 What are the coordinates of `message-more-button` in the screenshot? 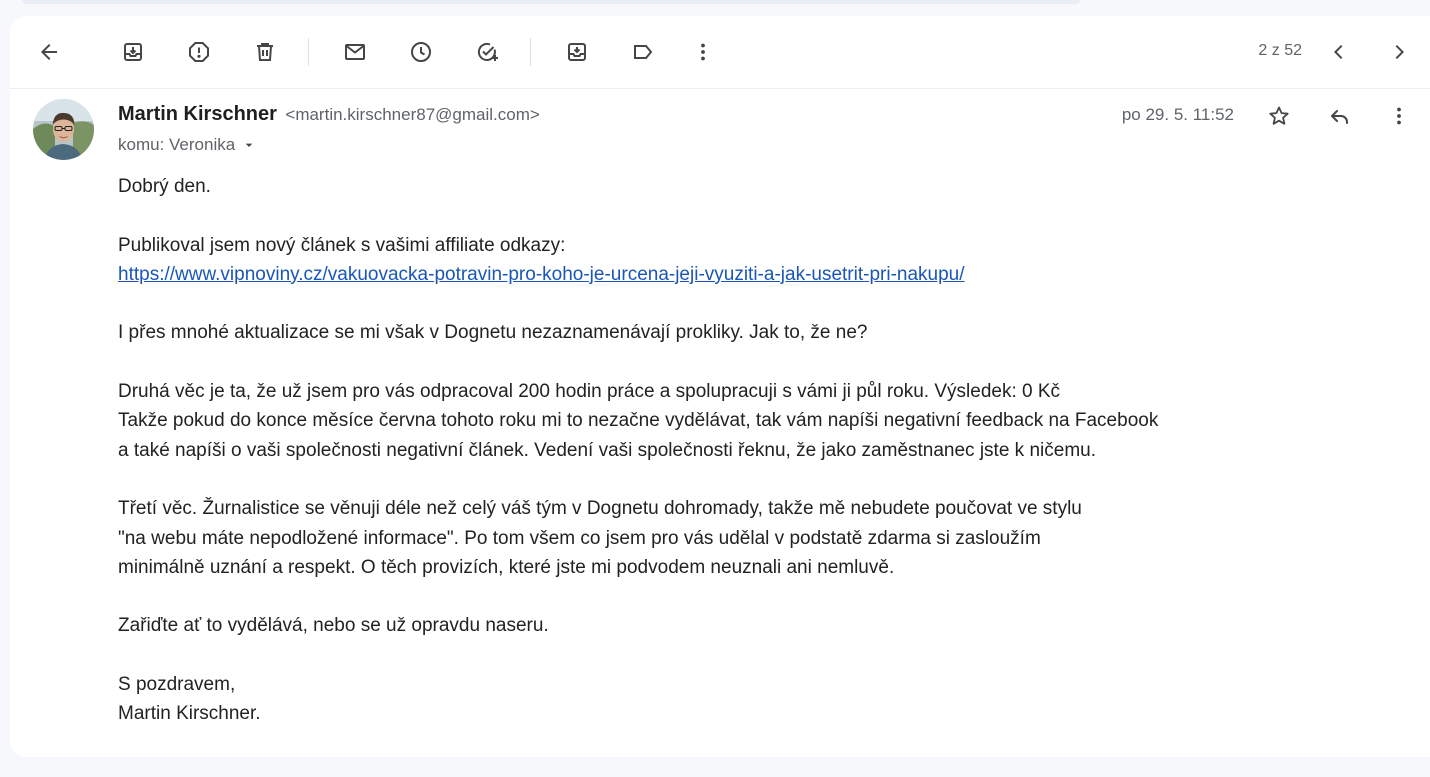 It's located at (1399, 116).